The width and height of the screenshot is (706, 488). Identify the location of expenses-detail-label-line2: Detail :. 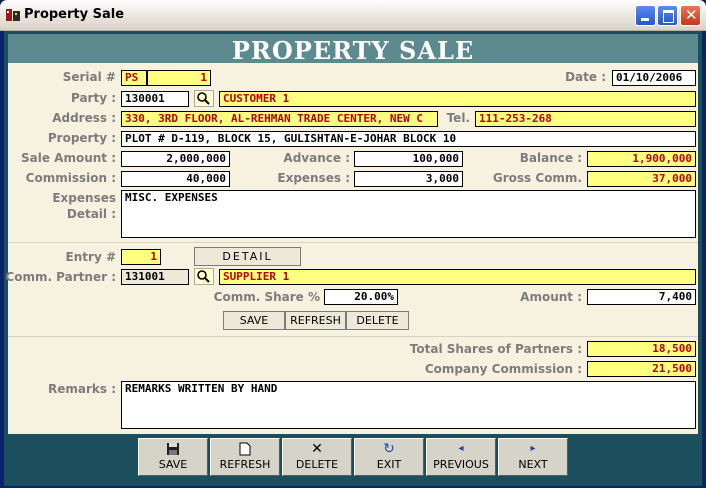
(91, 214).